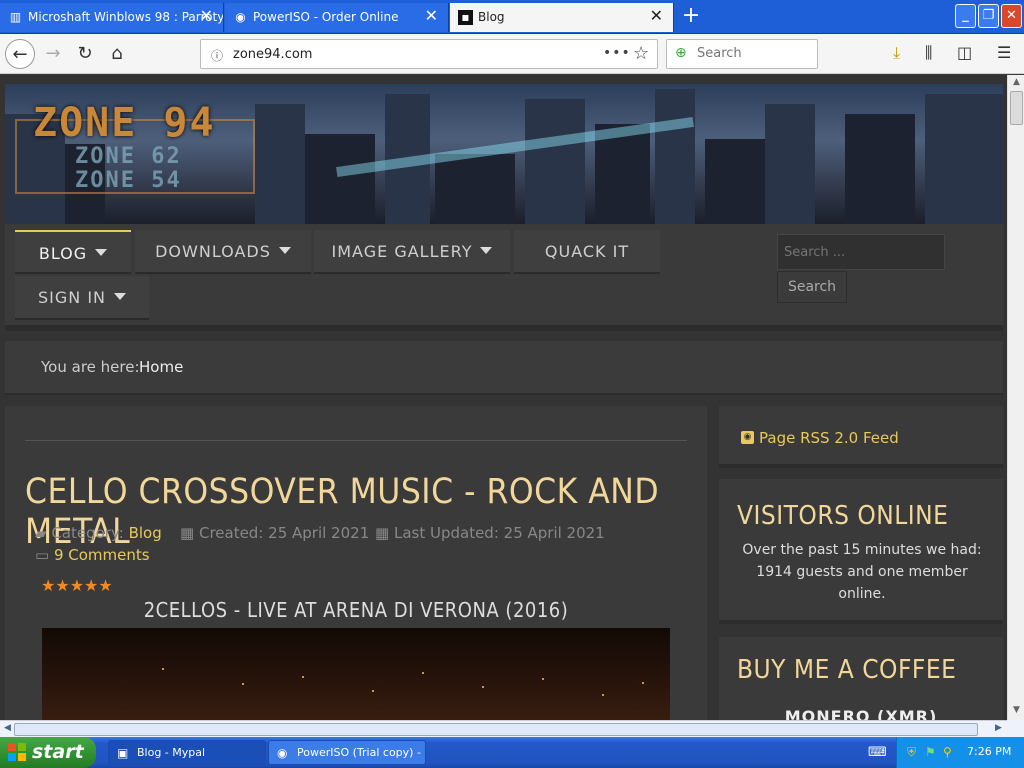  What do you see at coordinates (1015, 397) in the screenshot?
I see `vertical-scrollbar: ▲ ▼` at bounding box center [1015, 397].